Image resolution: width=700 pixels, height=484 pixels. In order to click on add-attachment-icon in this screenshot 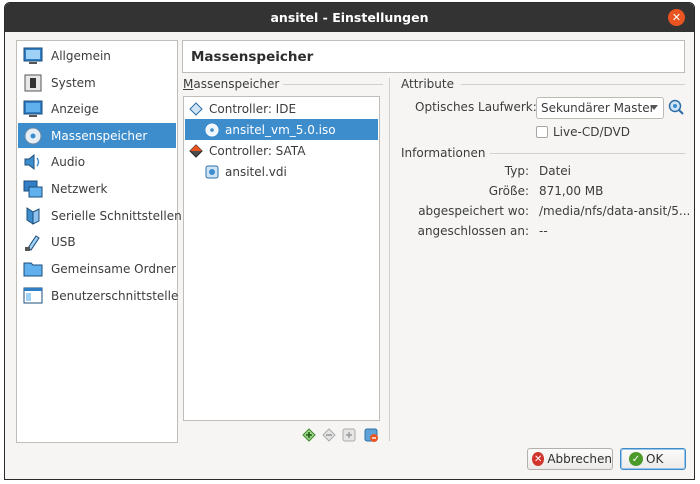, I will do `click(349, 435)`.